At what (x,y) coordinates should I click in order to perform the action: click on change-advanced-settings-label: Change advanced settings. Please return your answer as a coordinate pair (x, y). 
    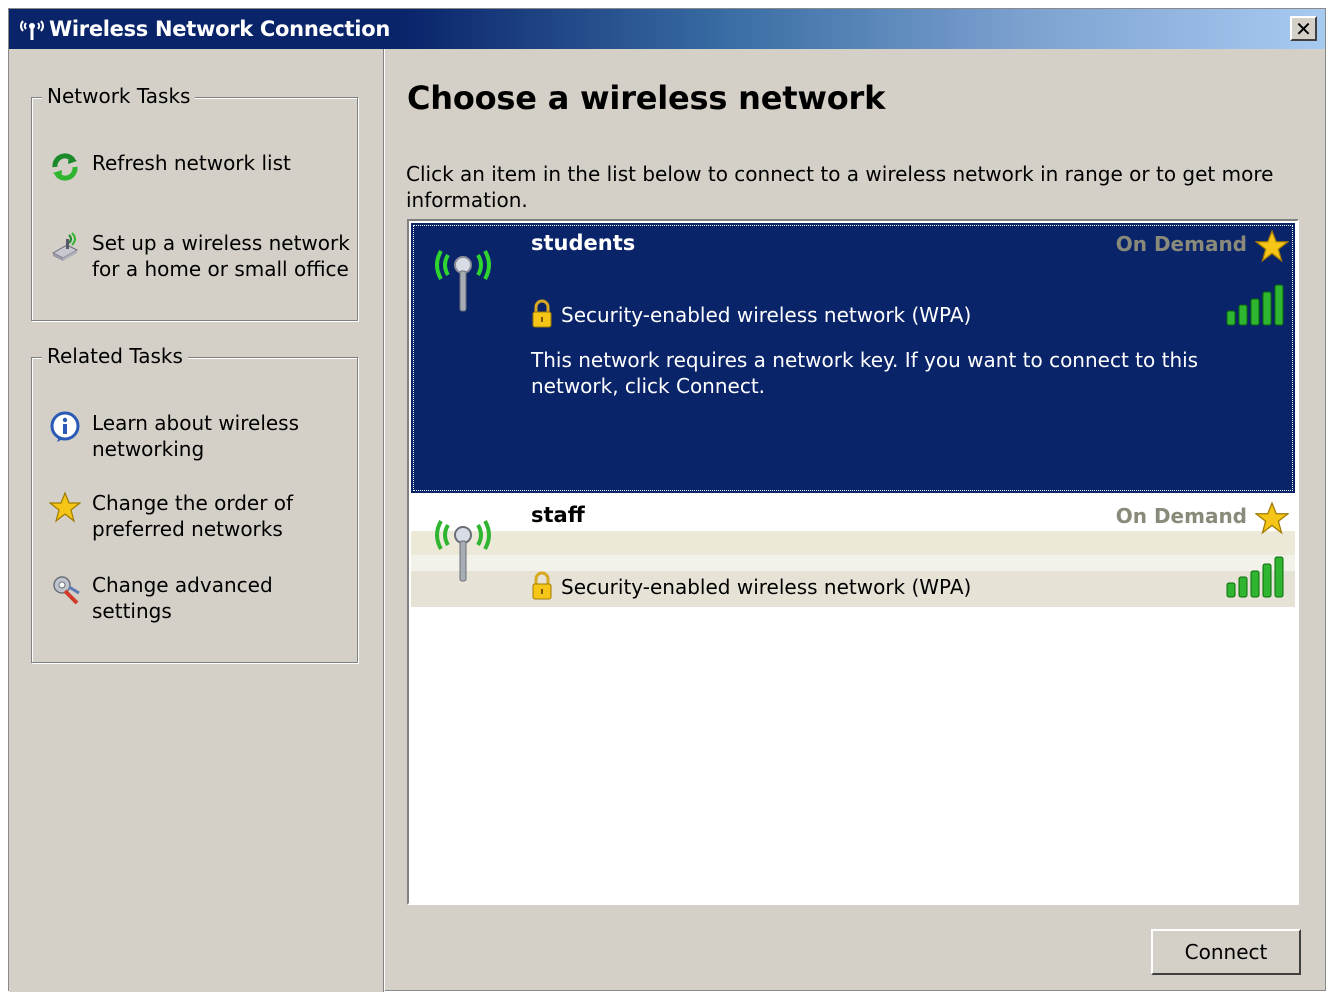
    Looking at the image, I should click on (182, 598).